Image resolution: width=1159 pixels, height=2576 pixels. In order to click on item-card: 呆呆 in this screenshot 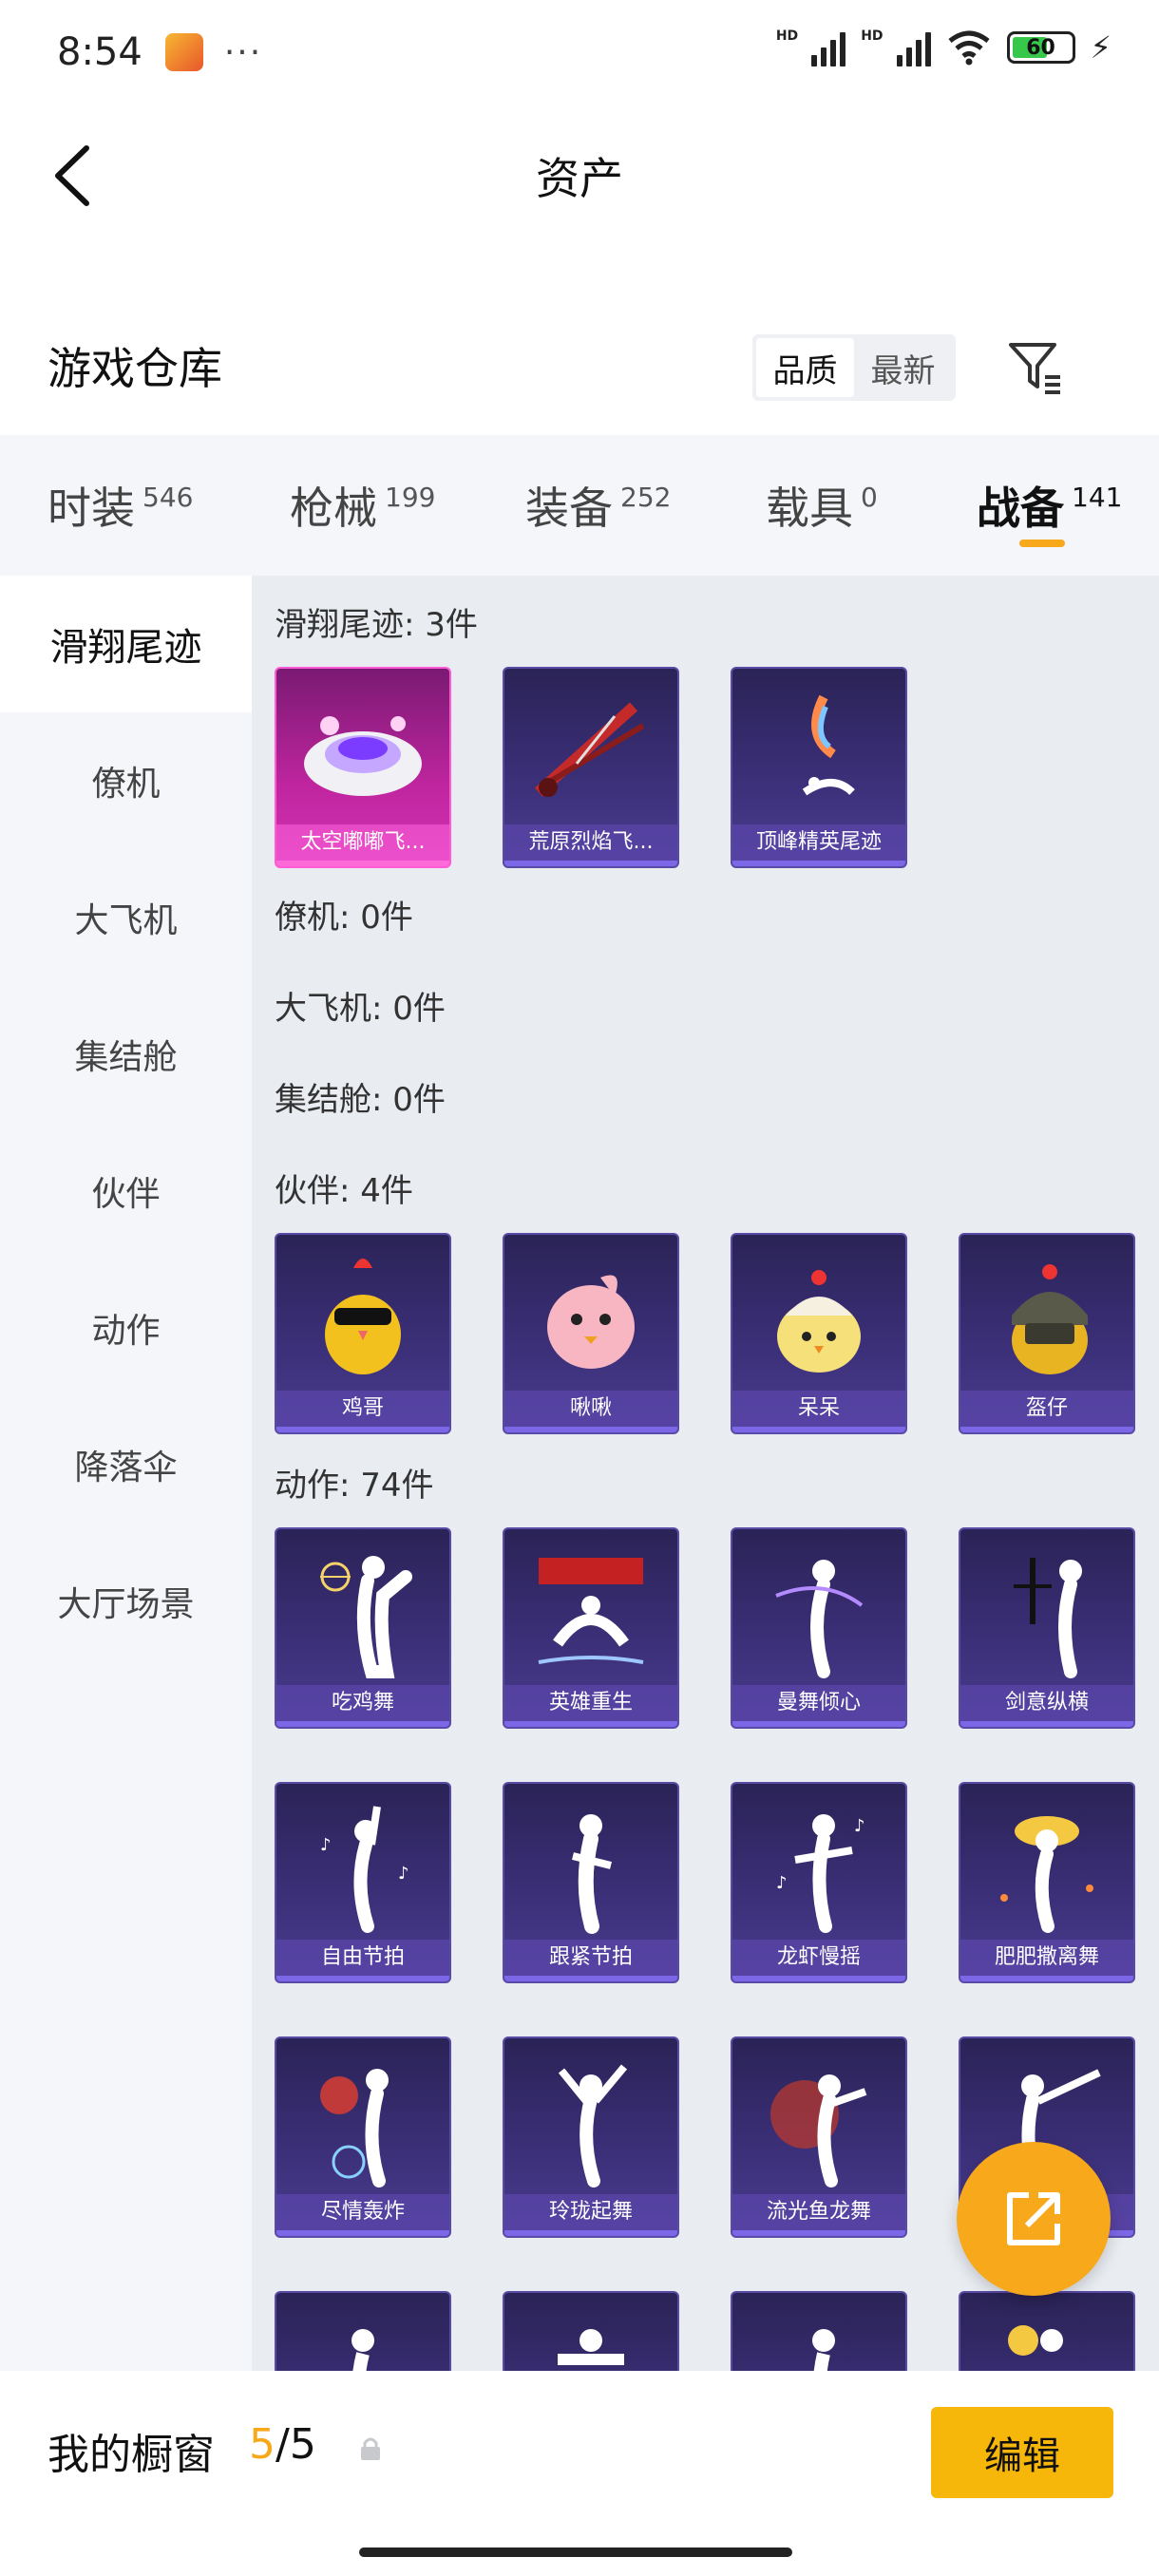, I will do `click(819, 1333)`.